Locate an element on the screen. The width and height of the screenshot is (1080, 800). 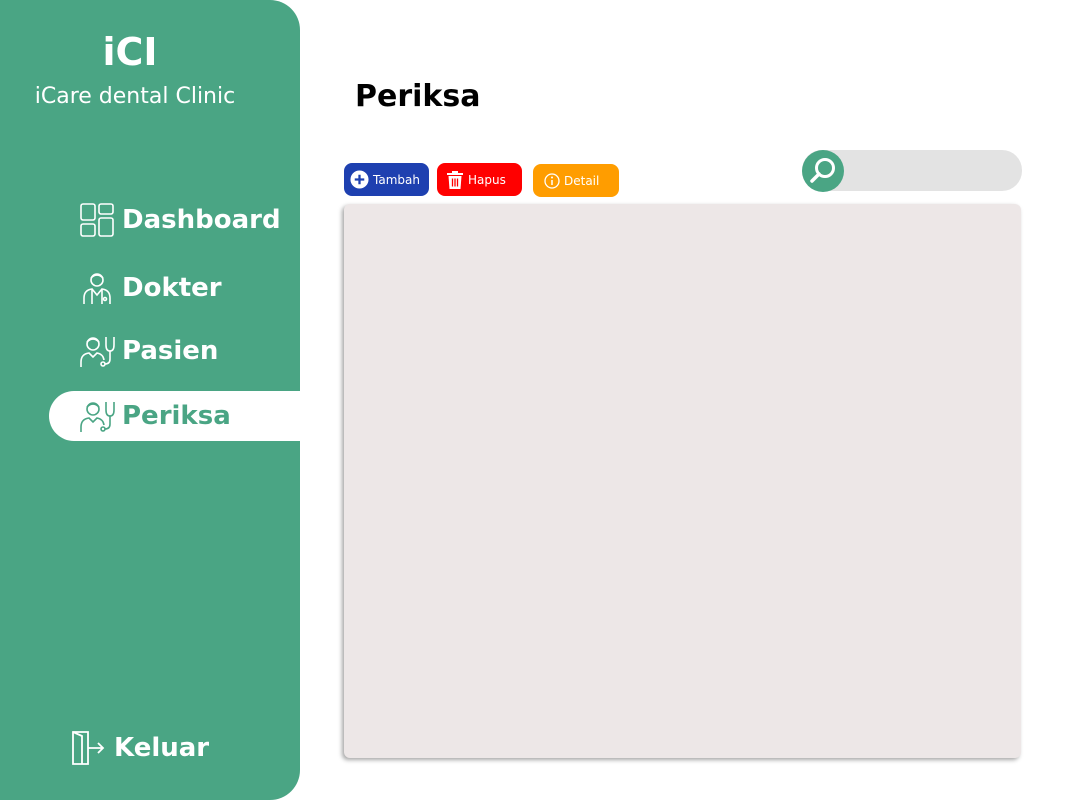
logout-button: Keluar is located at coordinates (139, 748).